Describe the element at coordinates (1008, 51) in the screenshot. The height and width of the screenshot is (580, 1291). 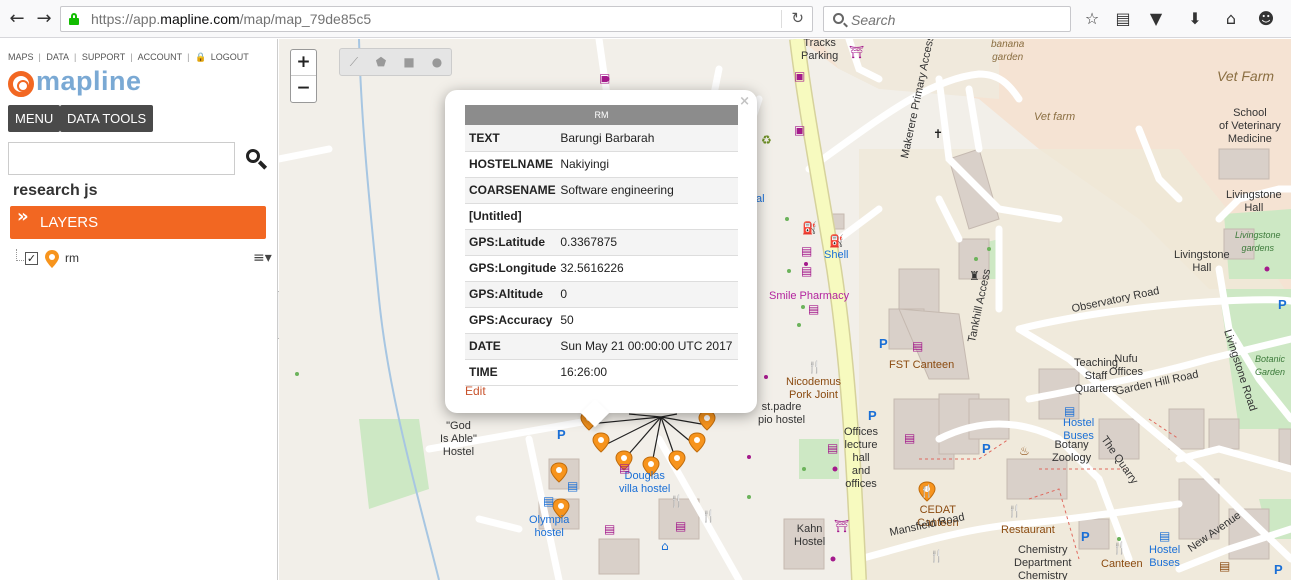
I see `map-label-banana-garden: banana garden` at that location.